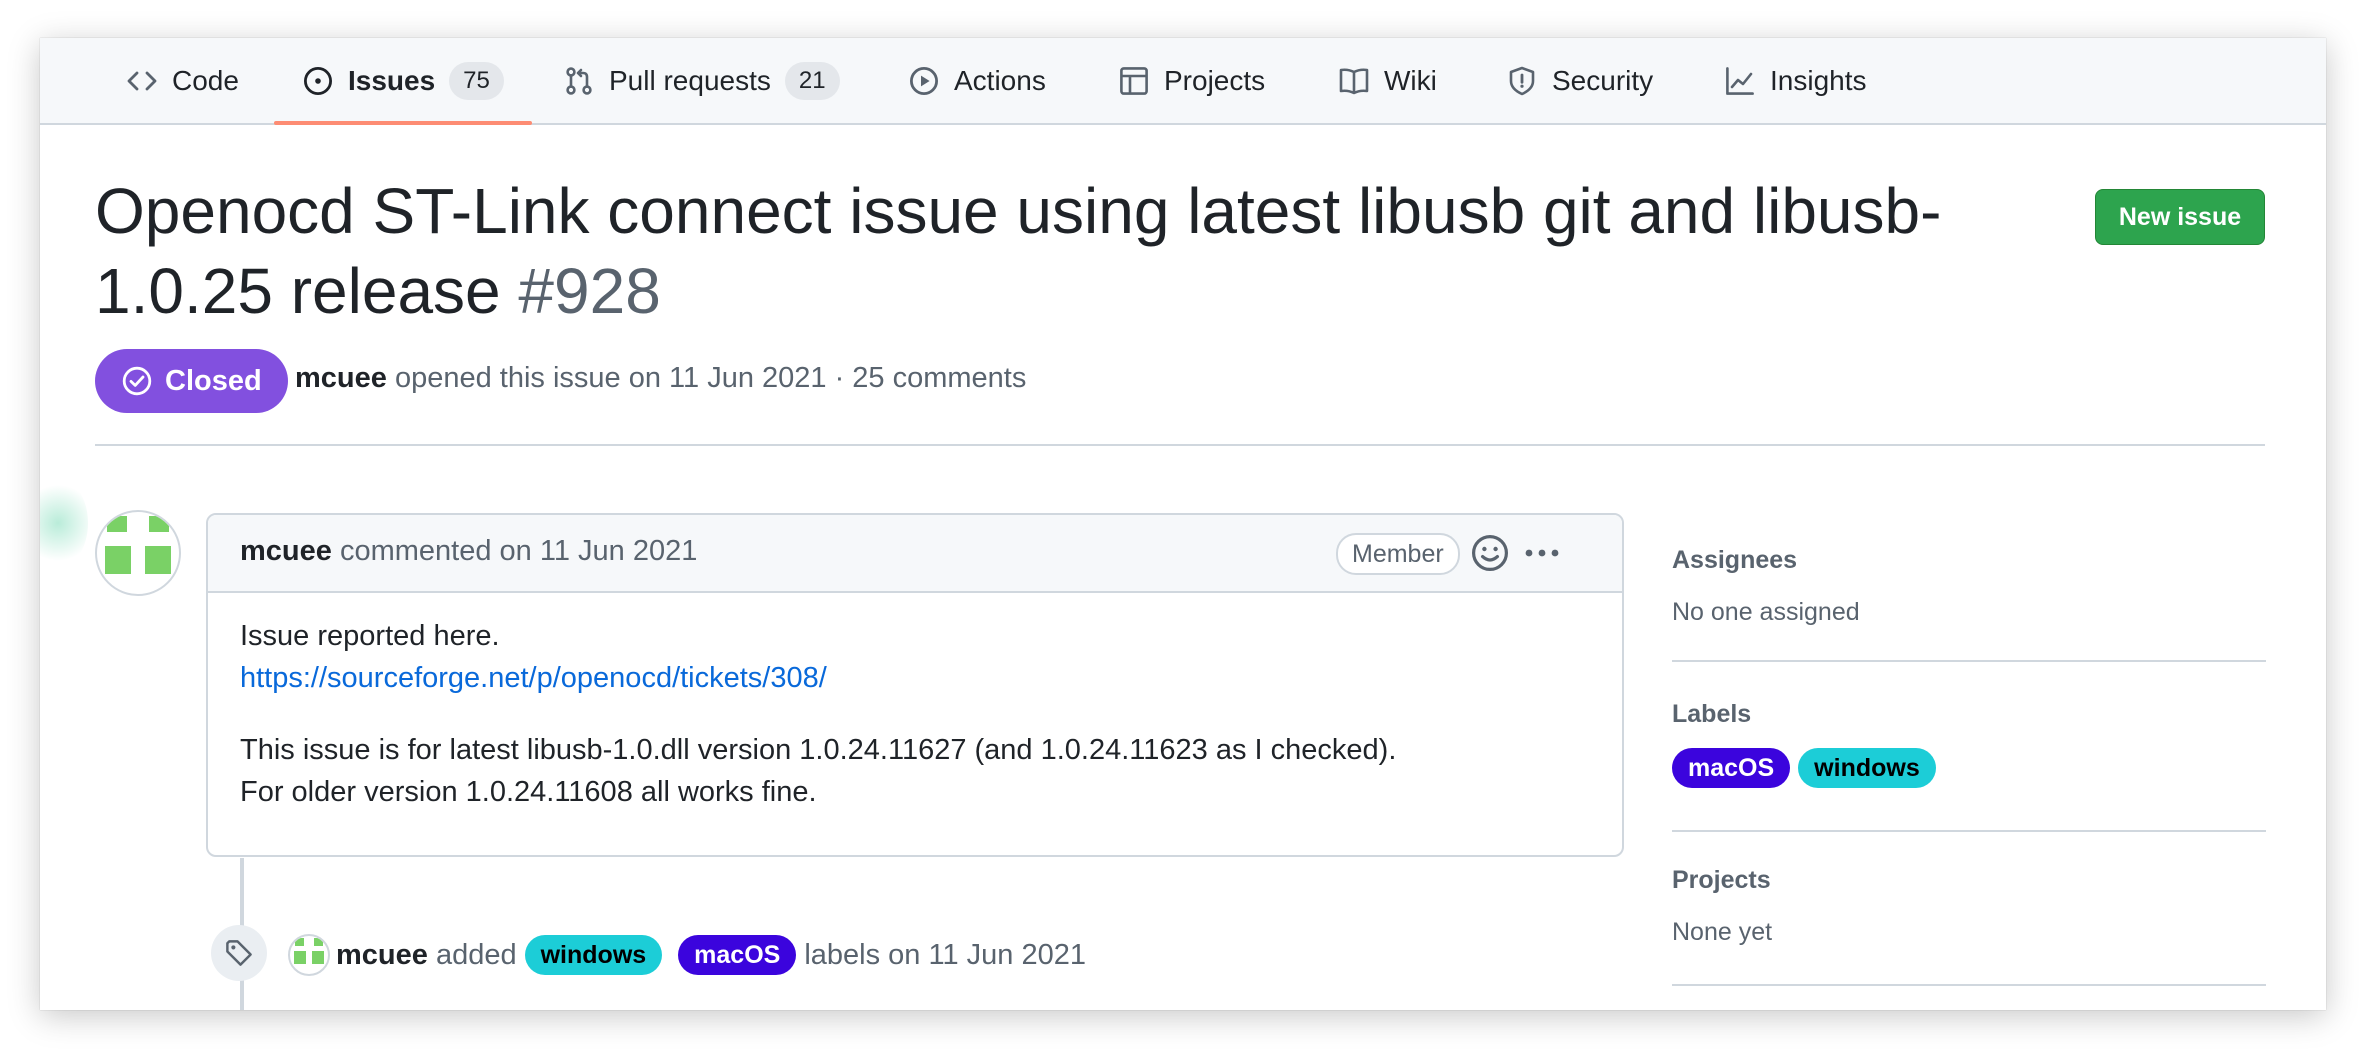  I want to click on labels-title: Labels, so click(1711, 714).